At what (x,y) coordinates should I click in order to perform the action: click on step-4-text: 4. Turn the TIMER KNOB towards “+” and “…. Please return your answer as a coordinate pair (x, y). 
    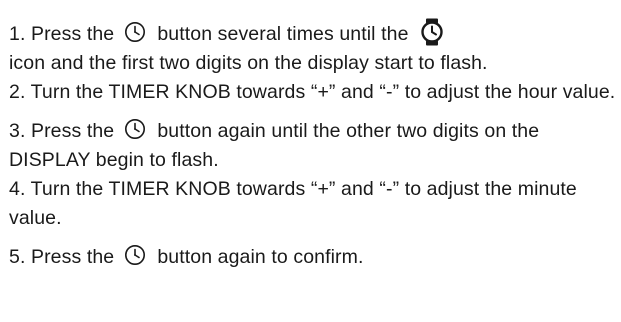
    Looking at the image, I should click on (293, 203).